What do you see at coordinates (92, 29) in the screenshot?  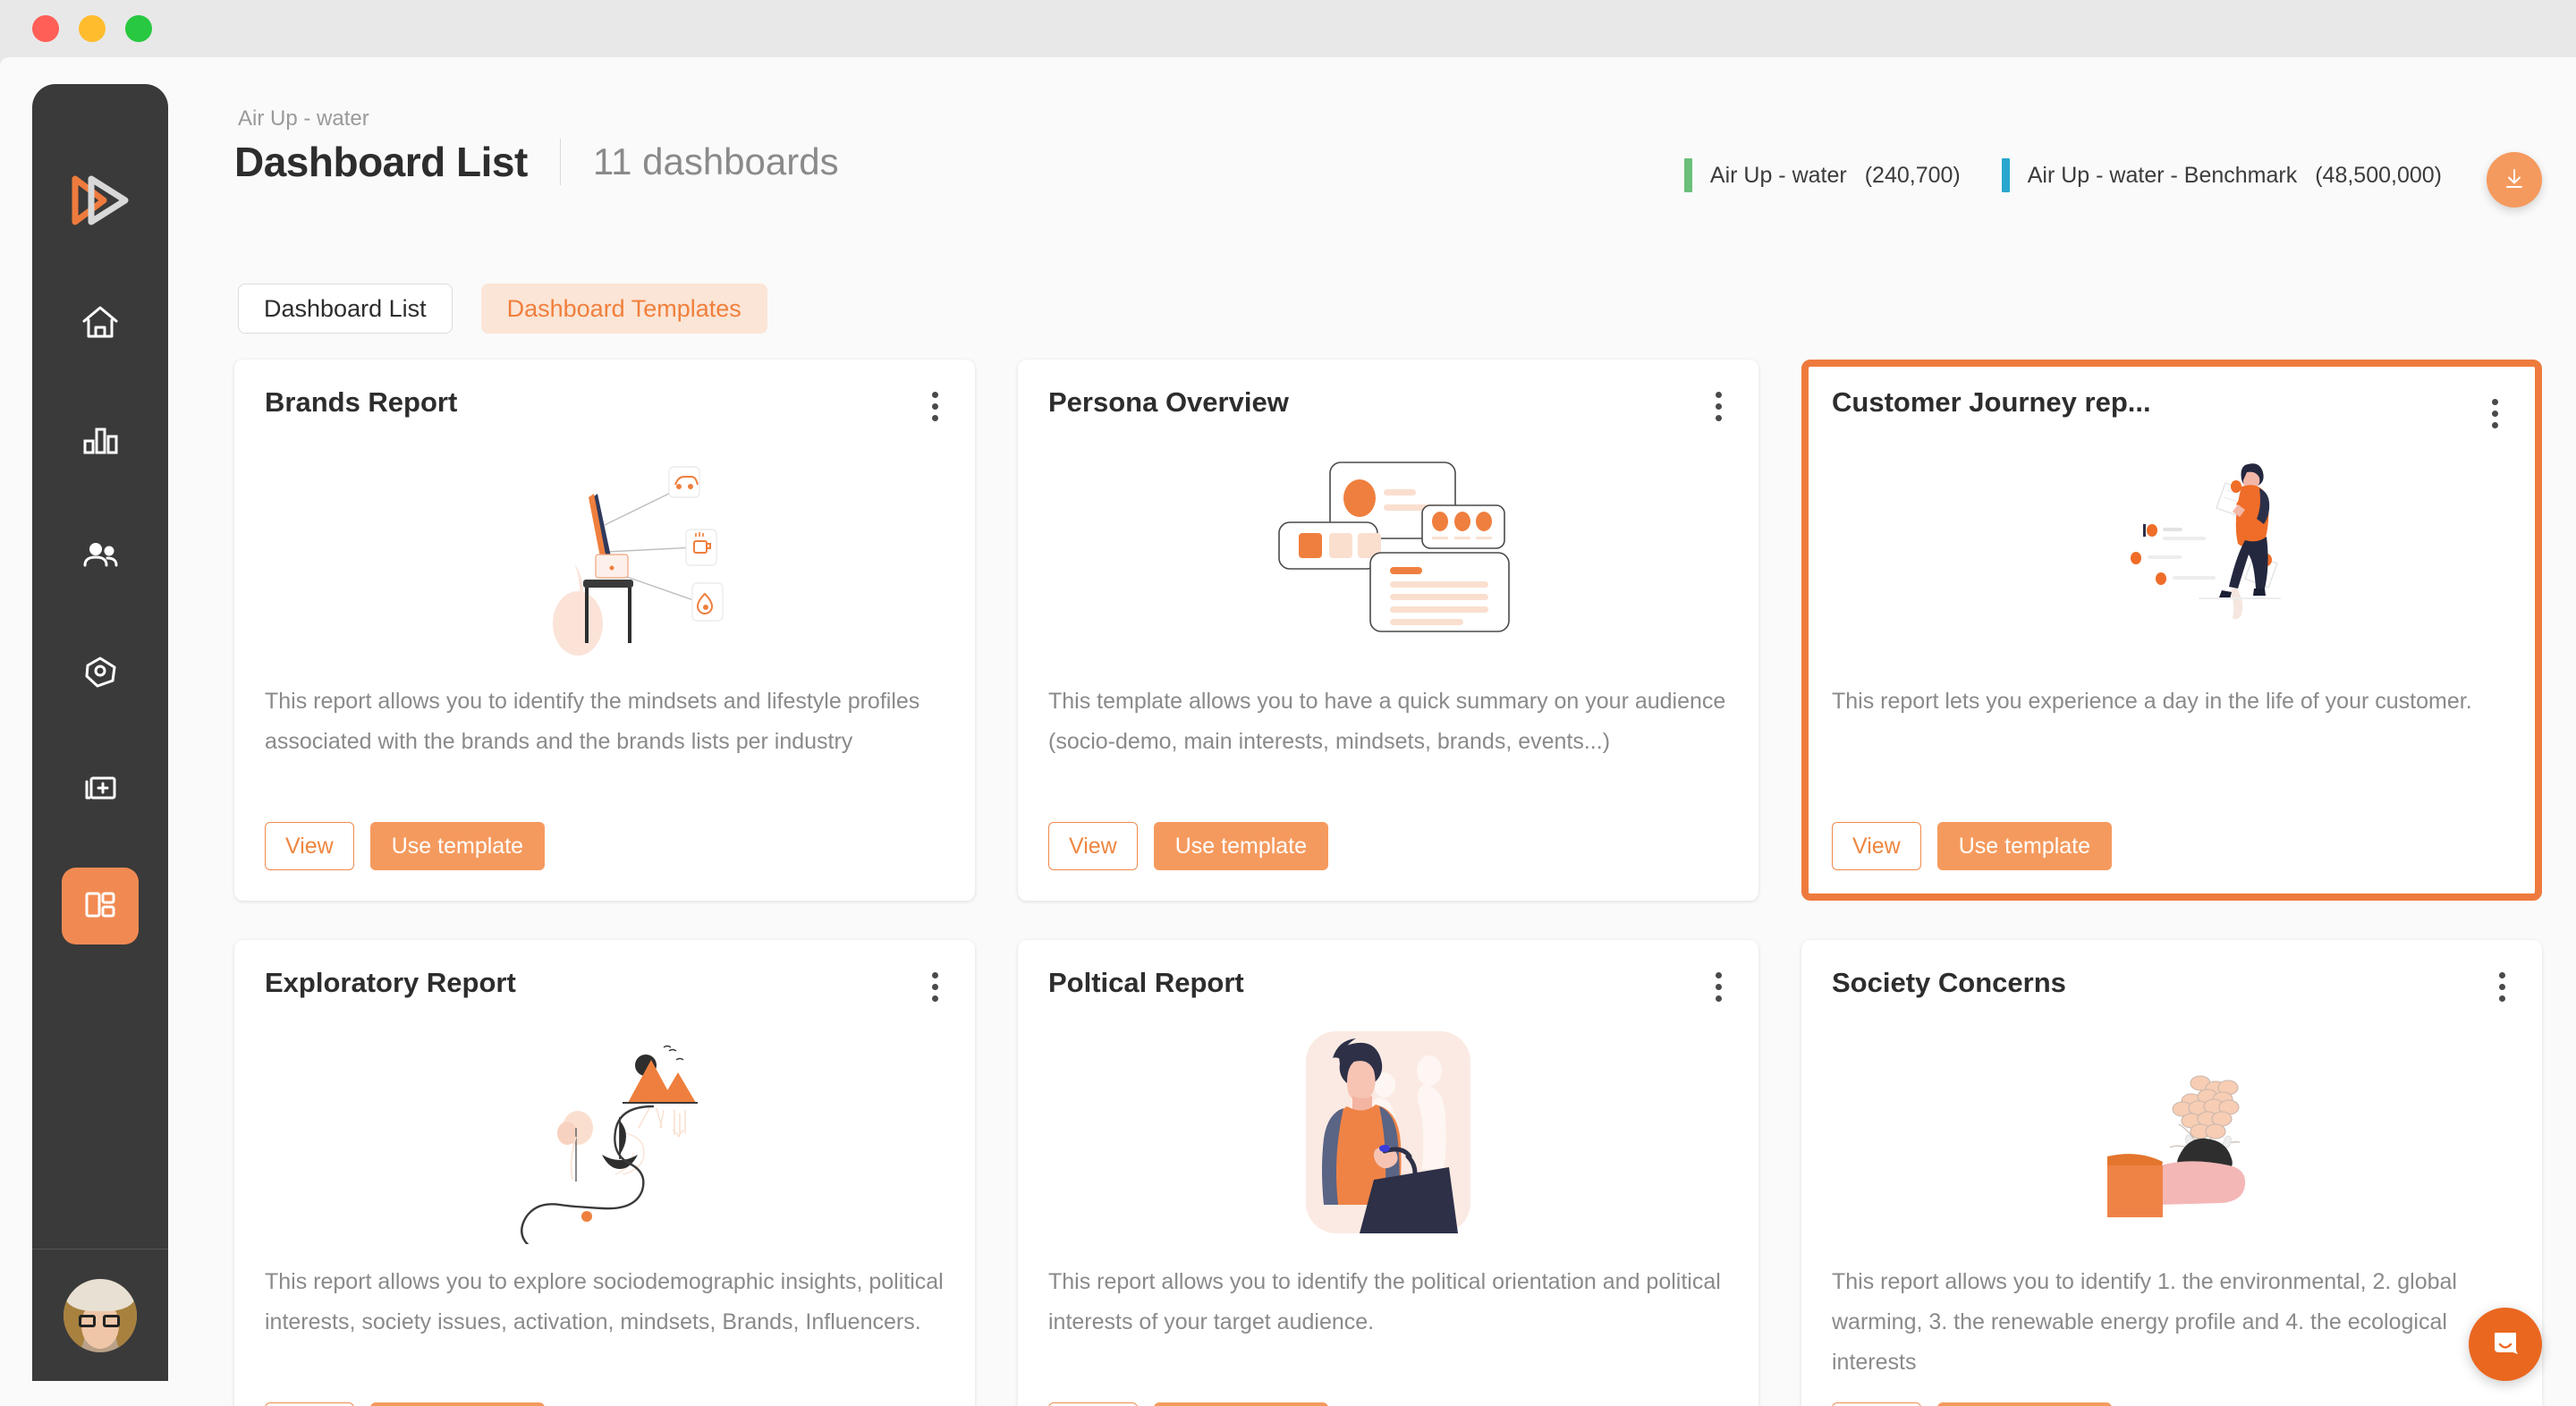 I see `minimize-window-button` at bounding box center [92, 29].